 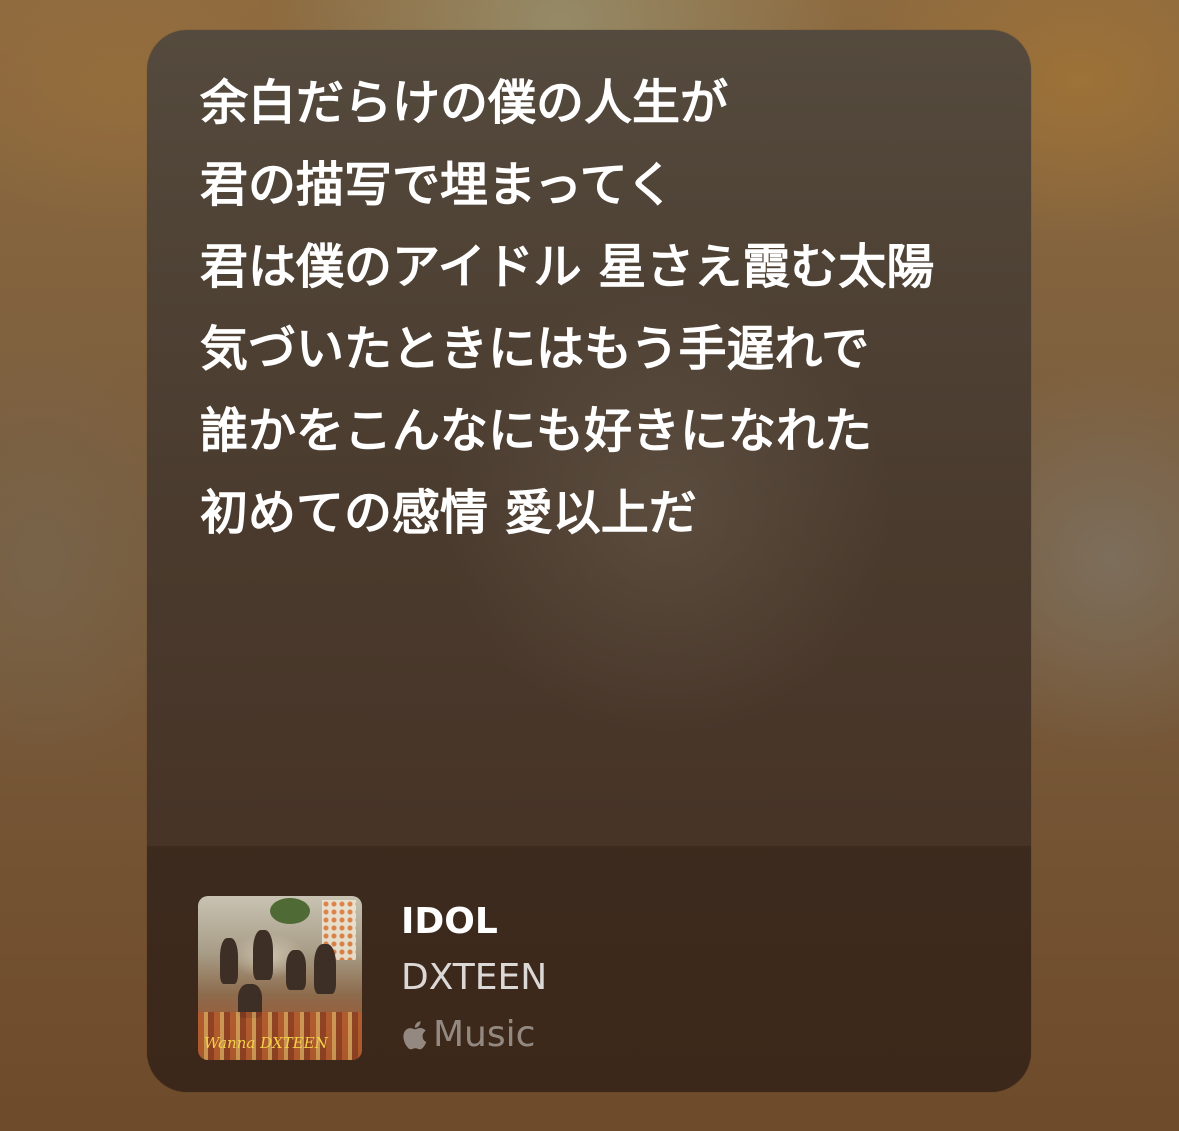 I want to click on service-name: Music, so click(x=484, y=1034).